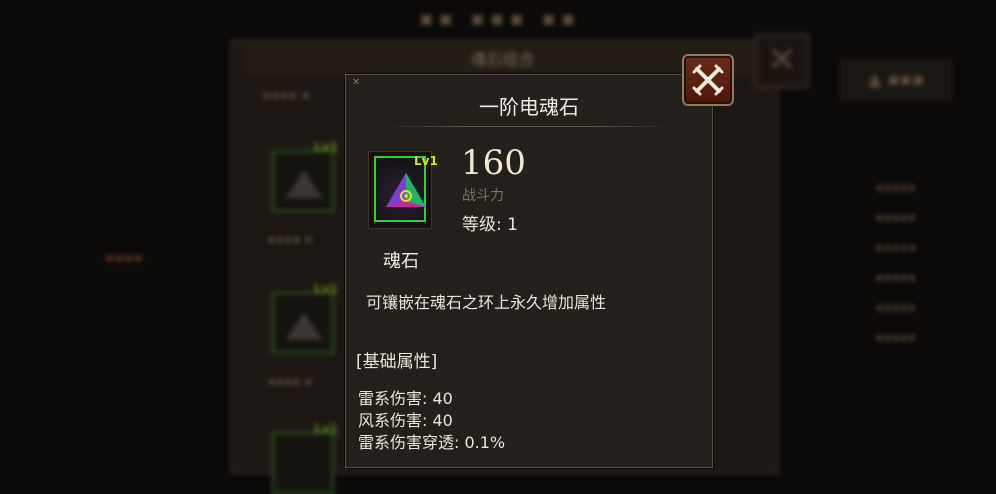  What do you see at coordinates (286, 95) in the screenshot?
I see `background-filter: ▪▪▪▪ ▪` at bounding box center [286, 95].